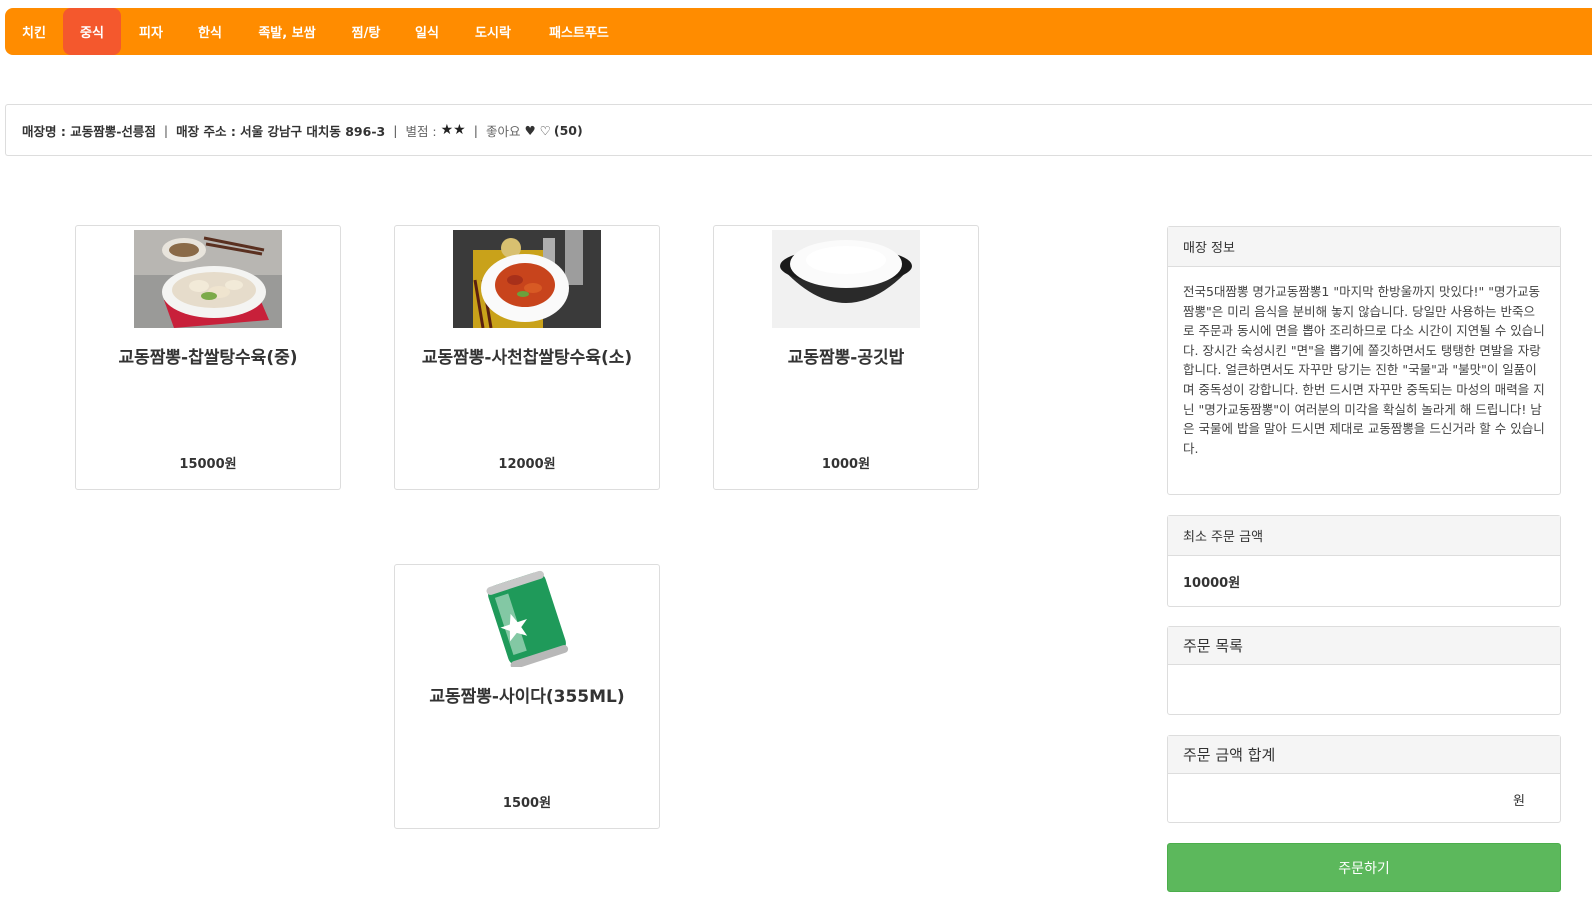 This screenshot has height=914, width=1592. What do you see at coordinates (798, 31) in the screenshot?
I see `category-navbar: 치킨 중식 피자 한식 족발, 보쌈 찜/탕 일식 도시락 패스트푸드` at bounding box center [798, 31].